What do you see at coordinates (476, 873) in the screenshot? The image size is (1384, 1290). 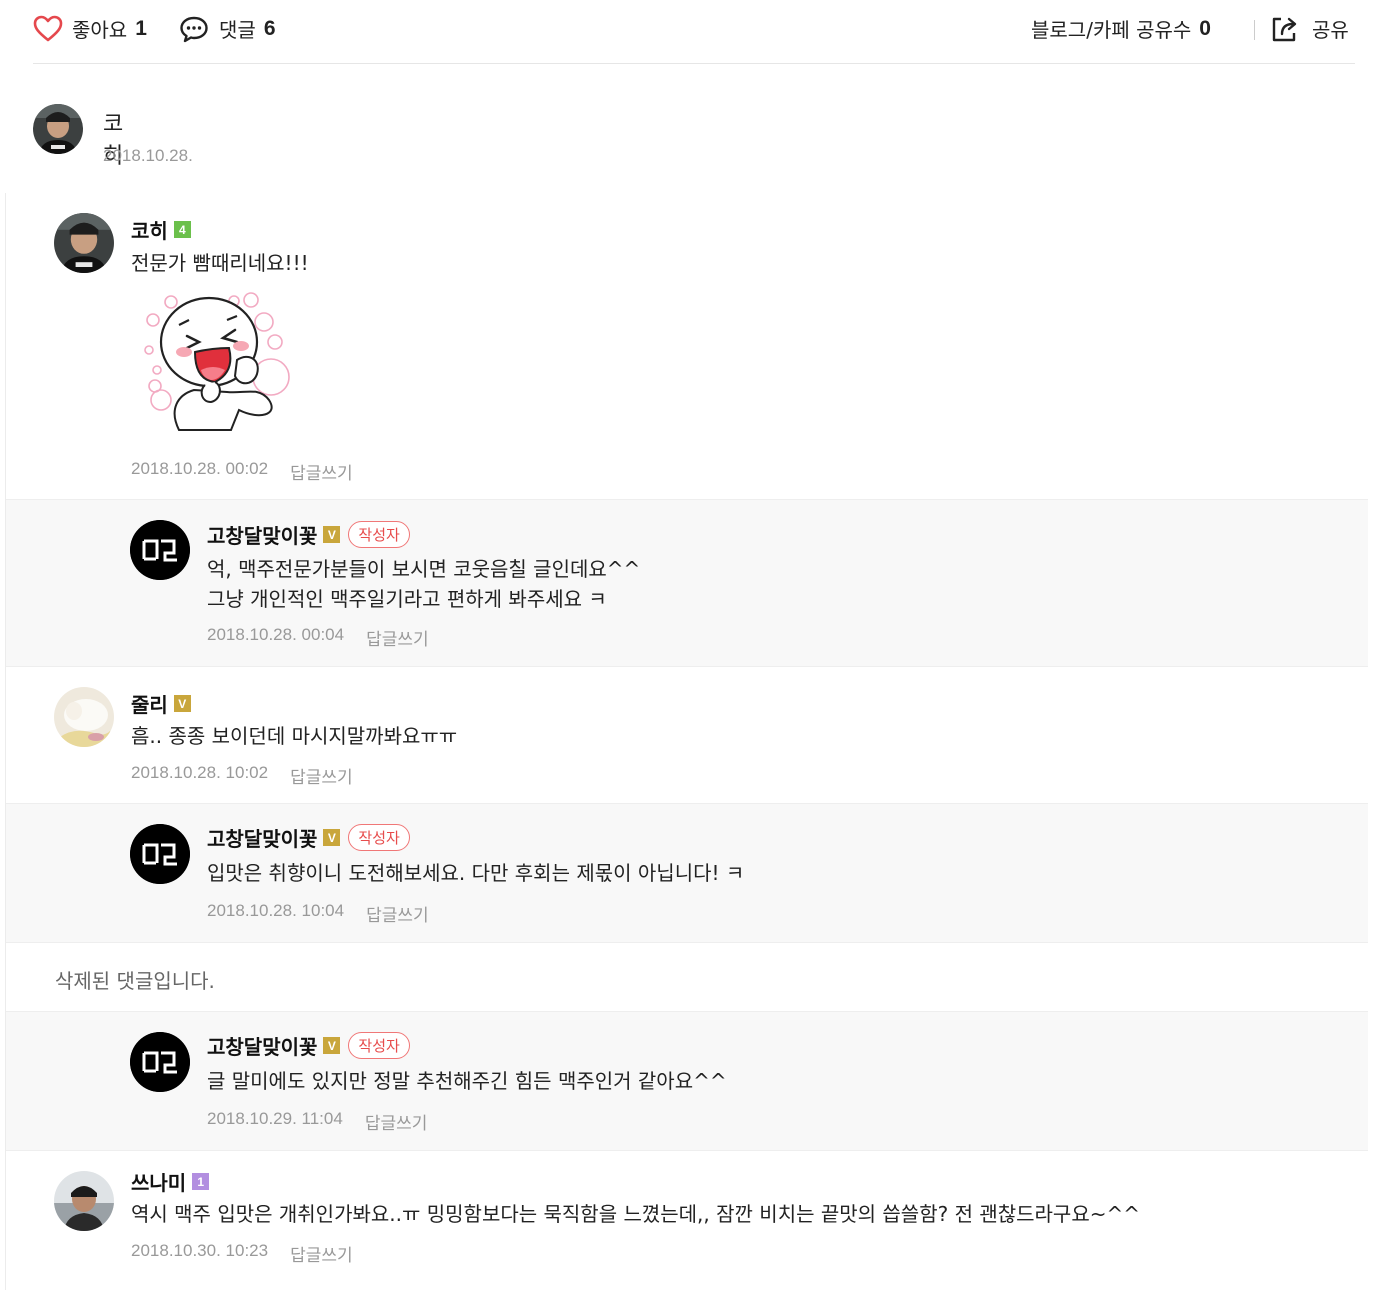 I see `comment-text: 입맛은 취향이니 도전해보세요. 다만 후회는 제몫이 아닙니다! ㅋ` at bounding box center [476, 873].